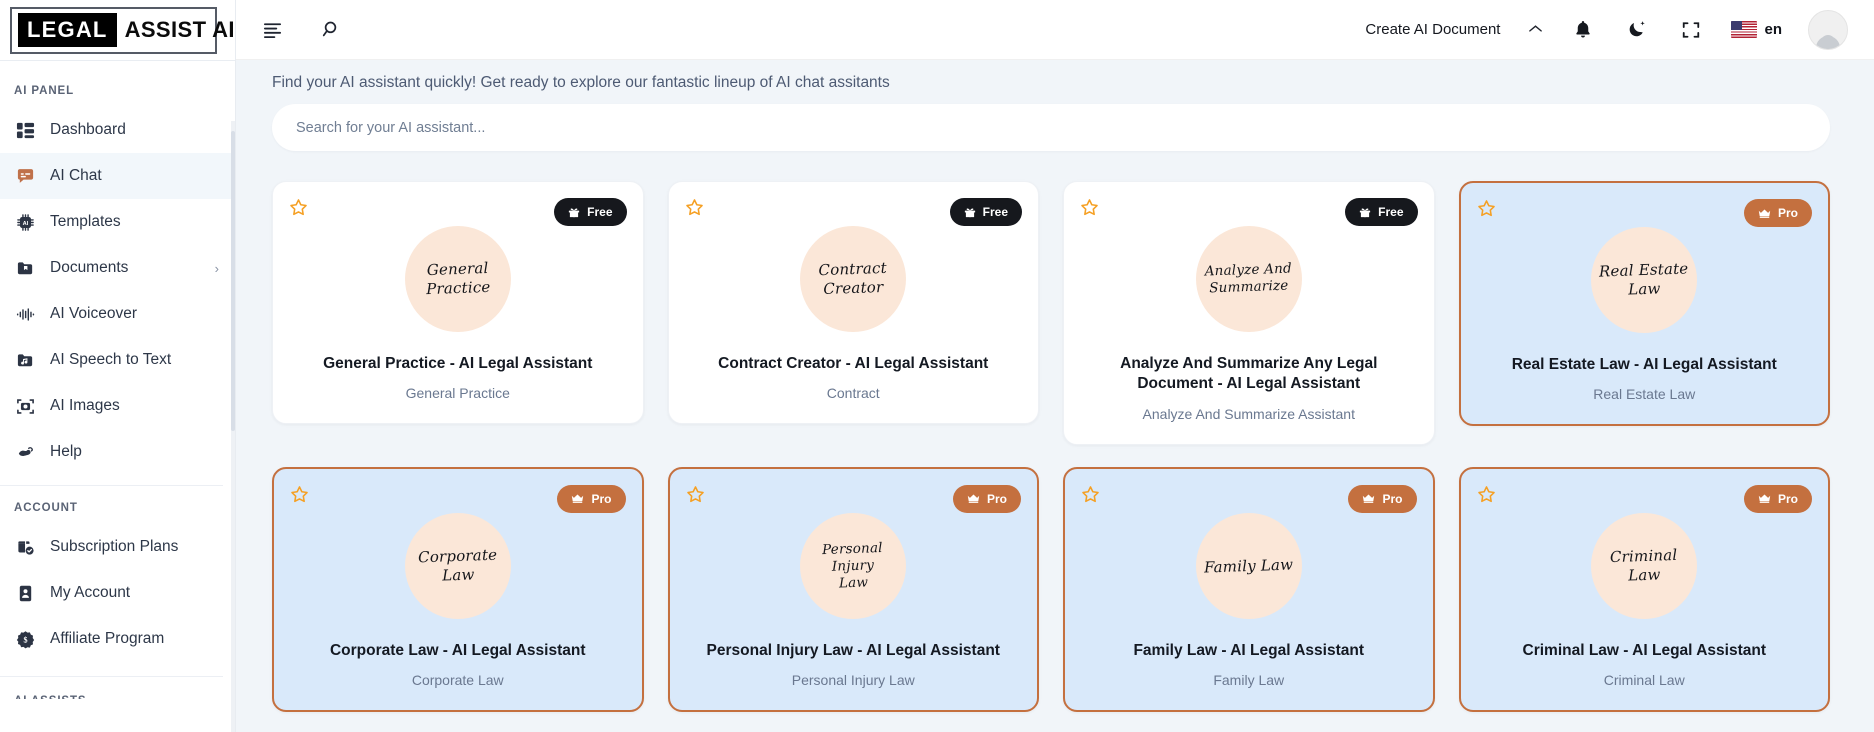 This screenshot has height=732, width=1874. I want to click on gift-icon, so click(574, 212).